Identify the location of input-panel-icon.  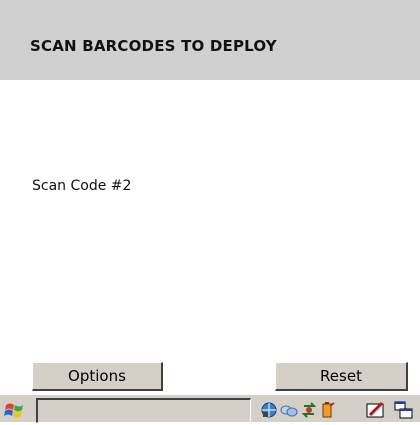
(376, 410).